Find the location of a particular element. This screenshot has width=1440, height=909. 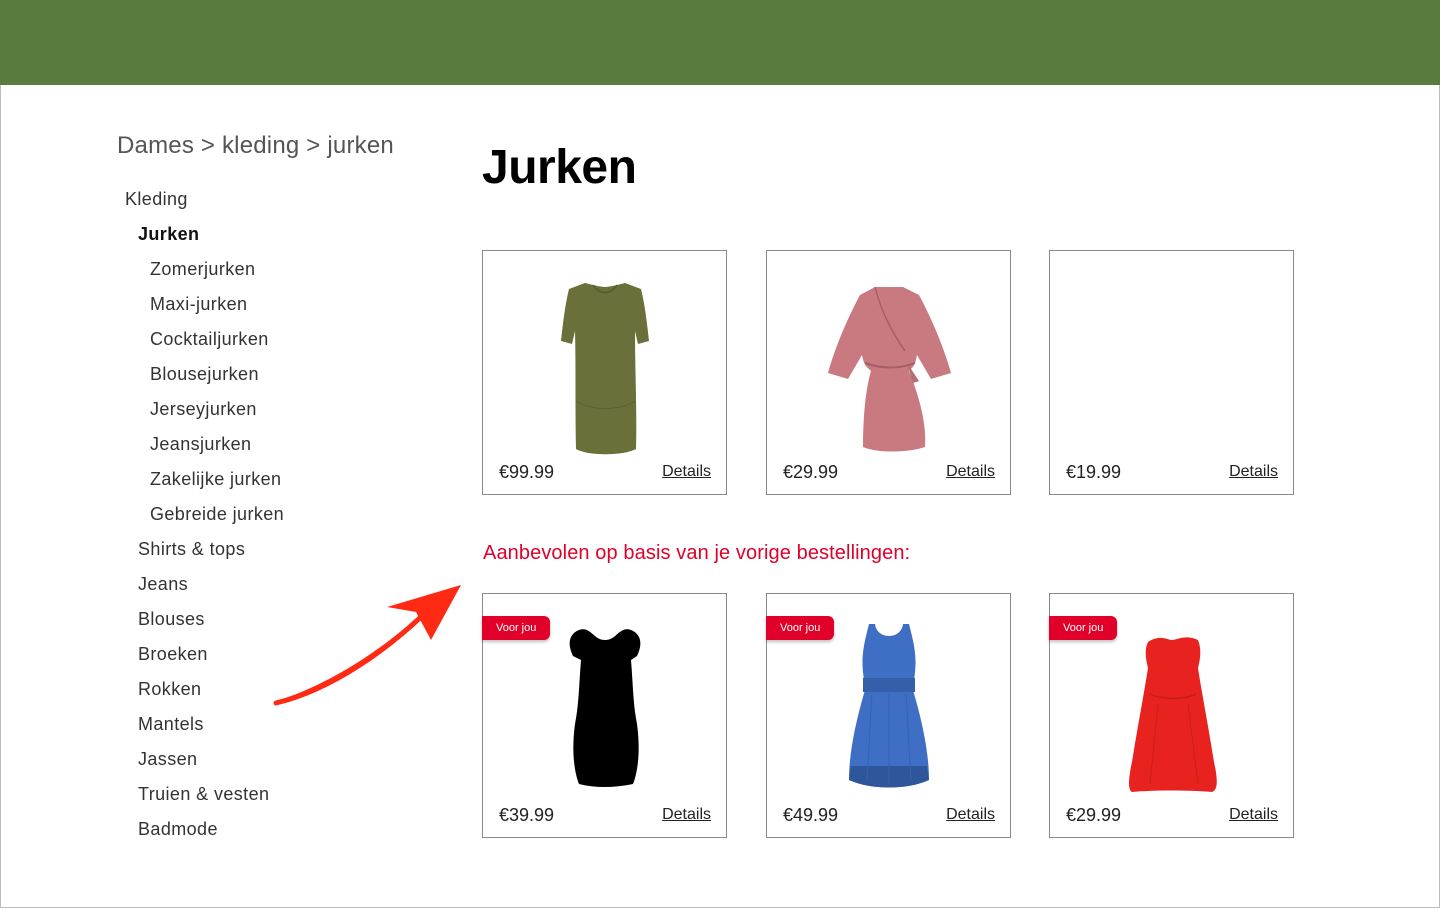

sidebar-item-truien-vesten: Truien & vesten is located at coordinates (203, 794).